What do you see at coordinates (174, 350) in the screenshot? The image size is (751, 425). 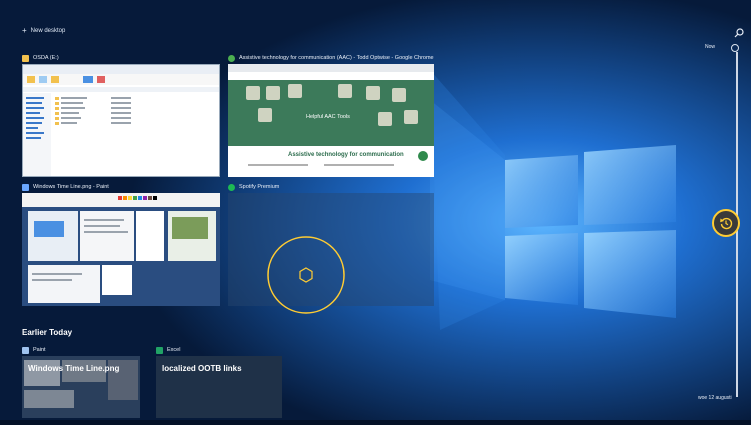 I see `activity-app-name: Excel` at bounding box center [174, 350].